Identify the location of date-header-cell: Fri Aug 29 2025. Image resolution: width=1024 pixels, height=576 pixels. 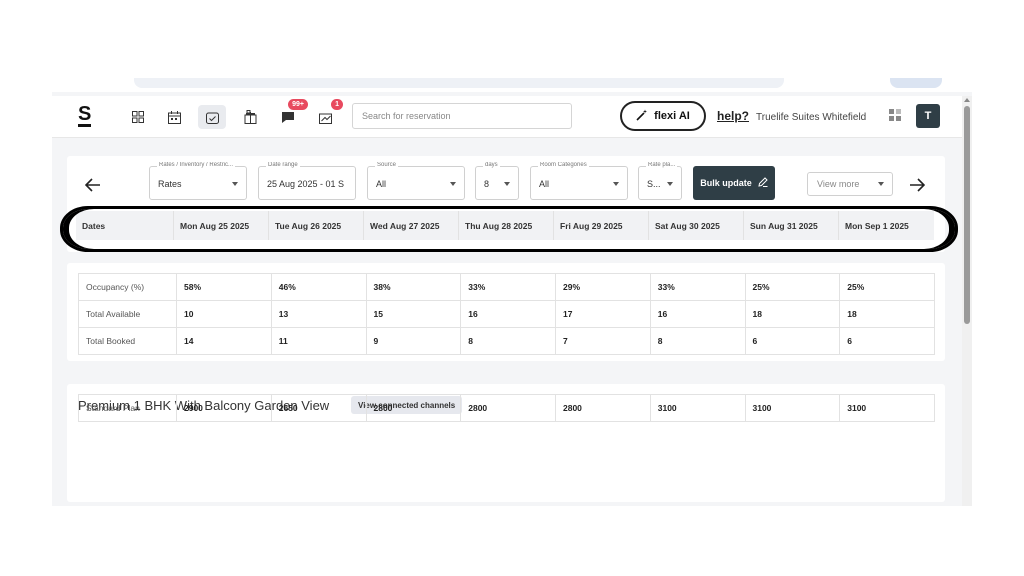
(601, 225).